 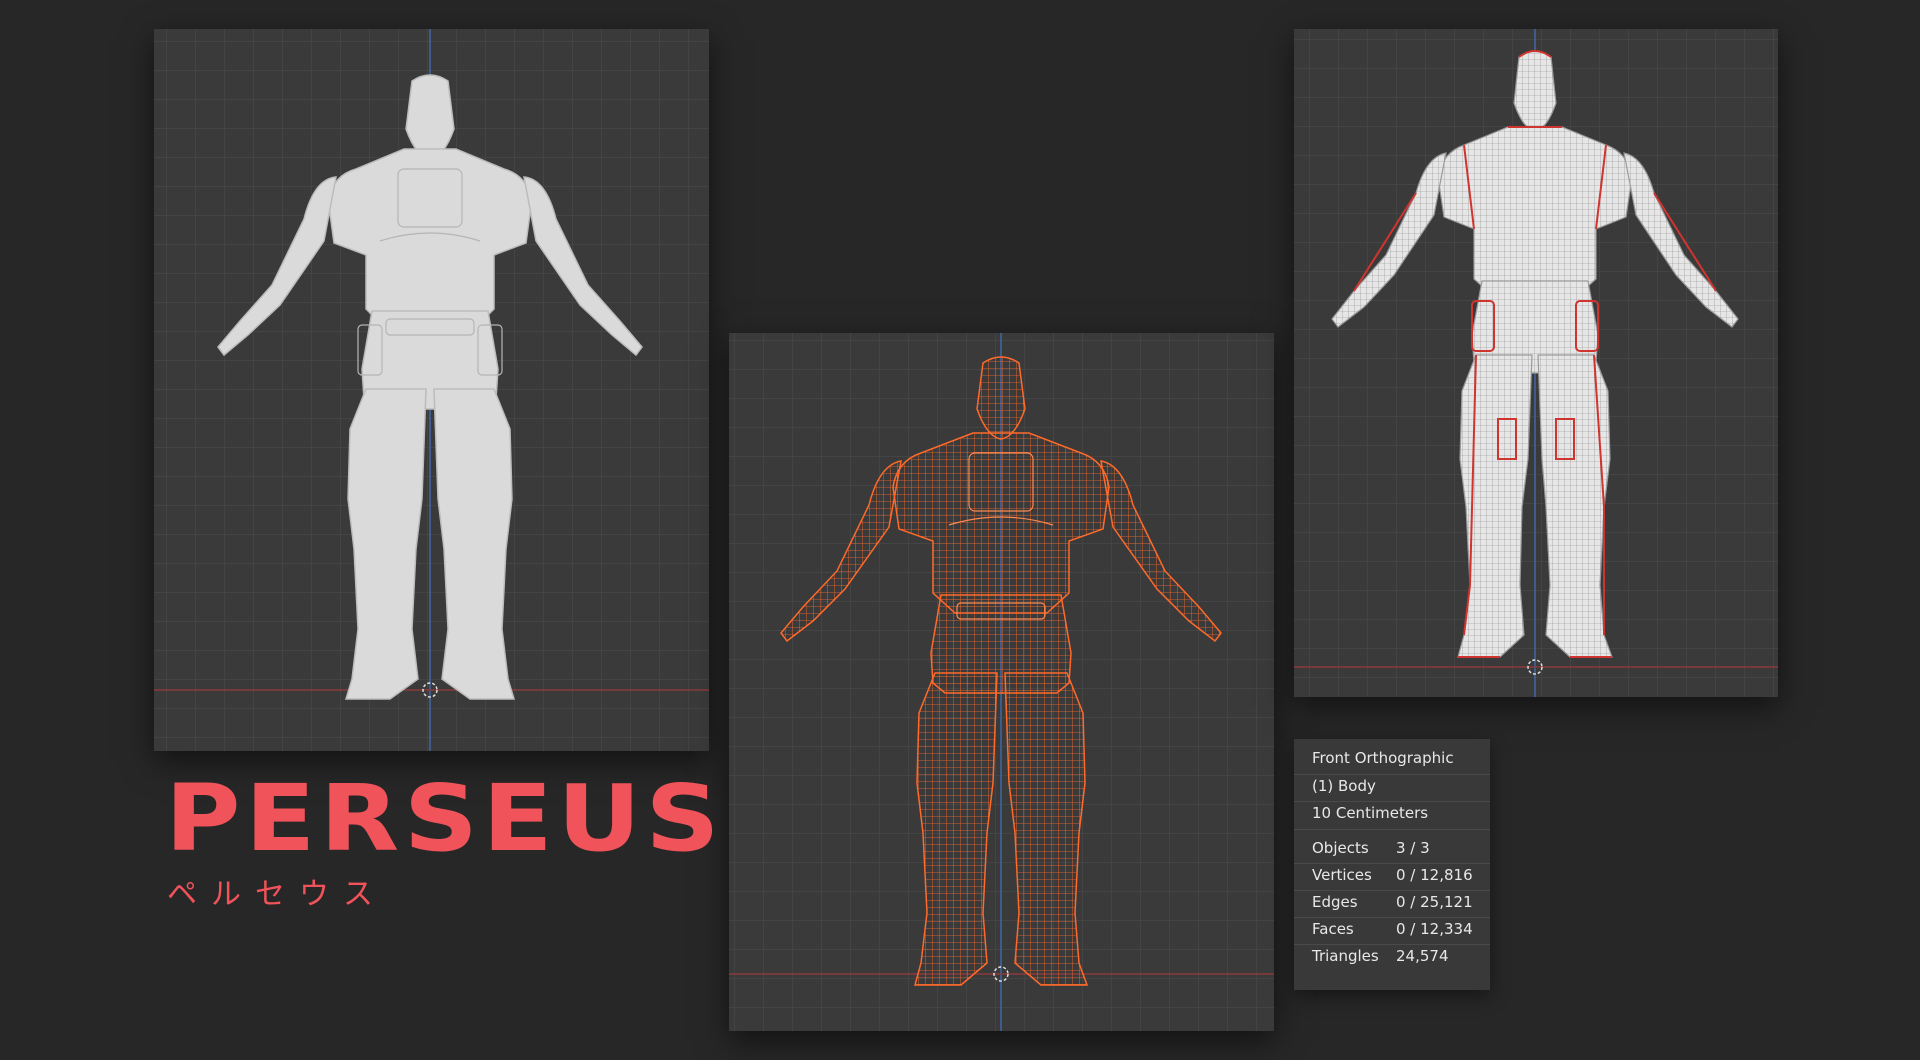 I want to click on stats-label: Edges, so click(x=1335, y=902).